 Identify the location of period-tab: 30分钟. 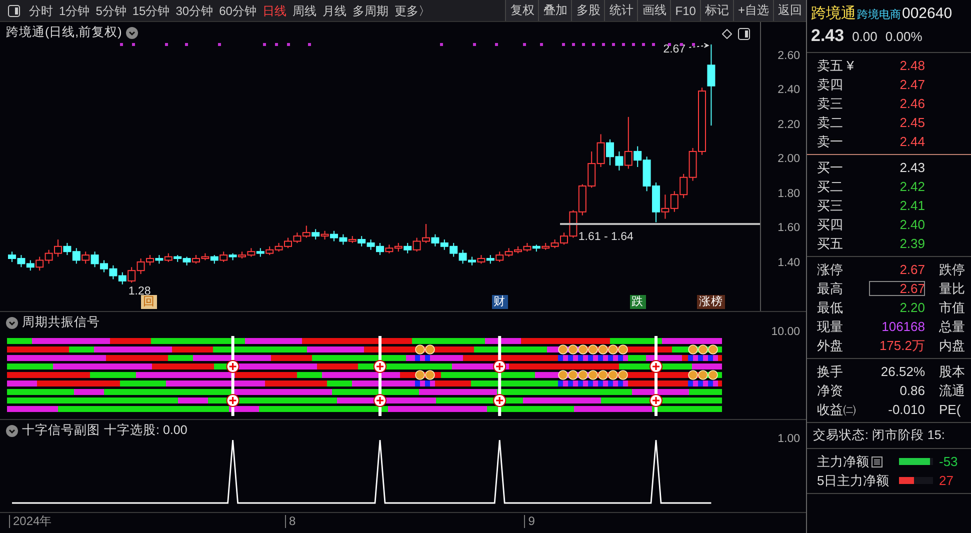
(194, 10).